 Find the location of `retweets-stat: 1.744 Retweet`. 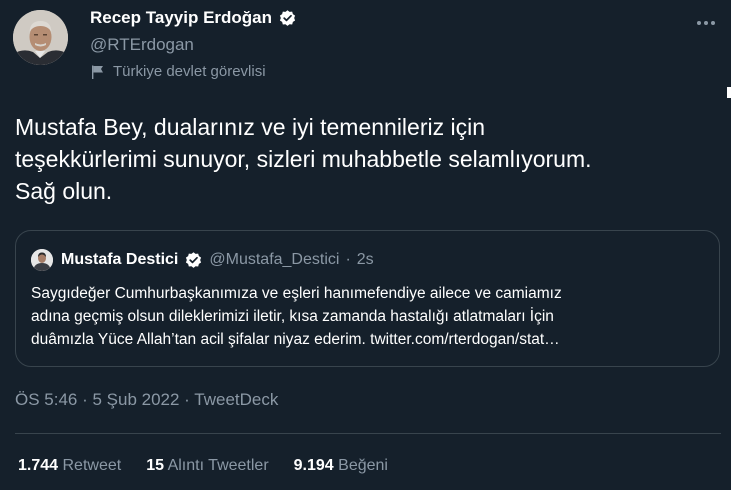

retweets-stat: 1.744 Retweet is located at coordinates (69, 466).